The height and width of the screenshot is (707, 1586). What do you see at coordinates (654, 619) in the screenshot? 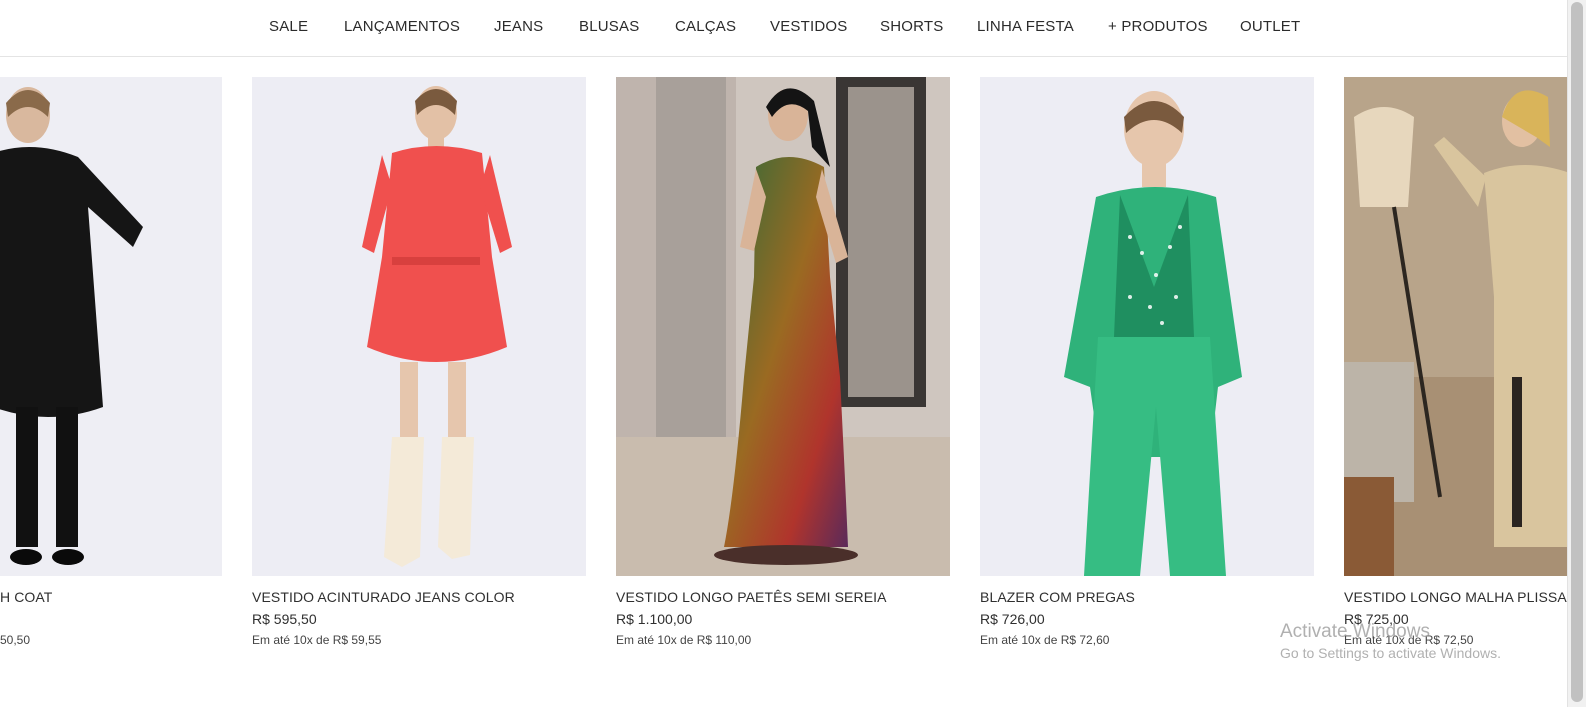
I see `product-price: R$ 1.100,00` at bounding box center [654, 619].